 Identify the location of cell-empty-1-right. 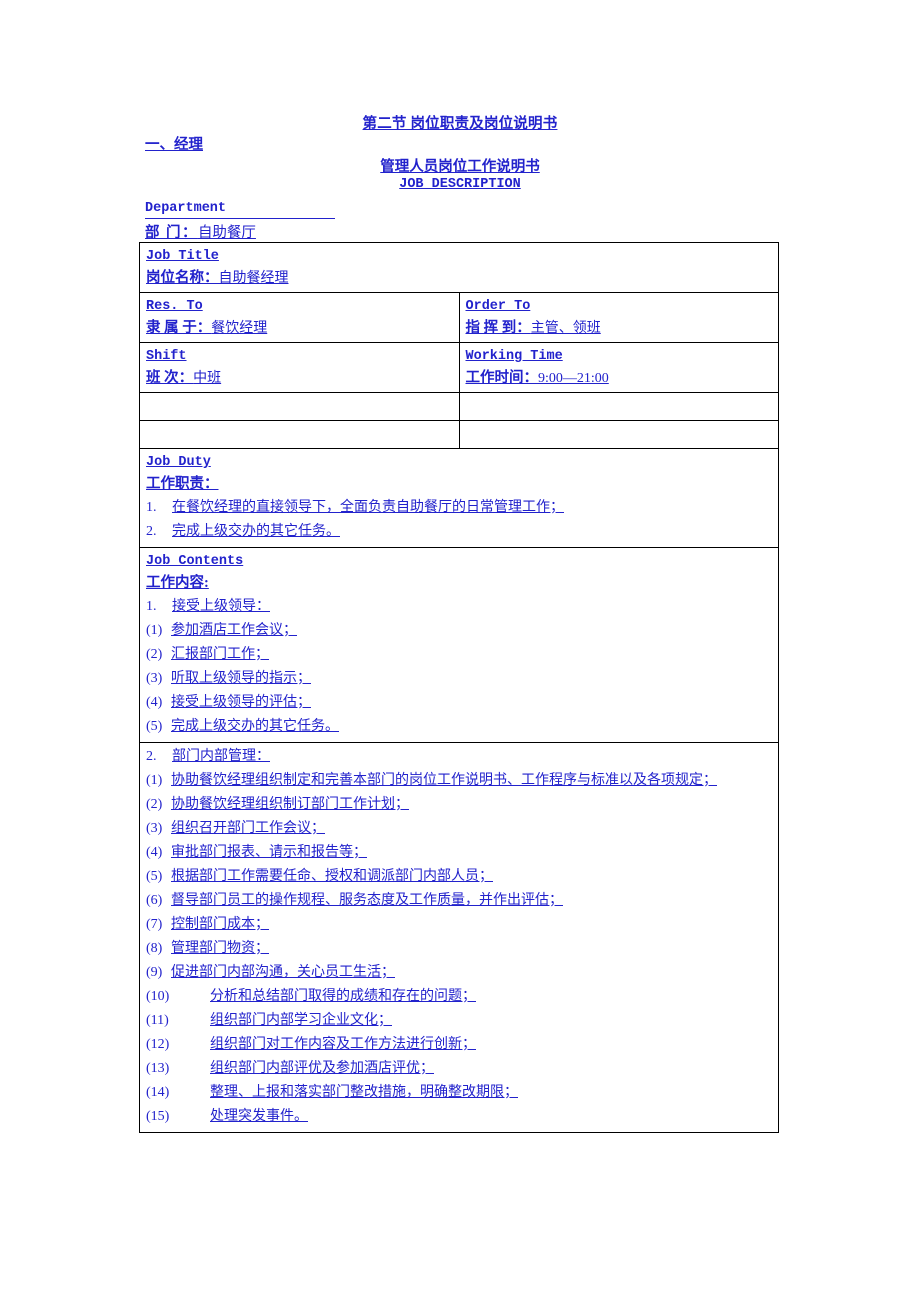
(618, 406).